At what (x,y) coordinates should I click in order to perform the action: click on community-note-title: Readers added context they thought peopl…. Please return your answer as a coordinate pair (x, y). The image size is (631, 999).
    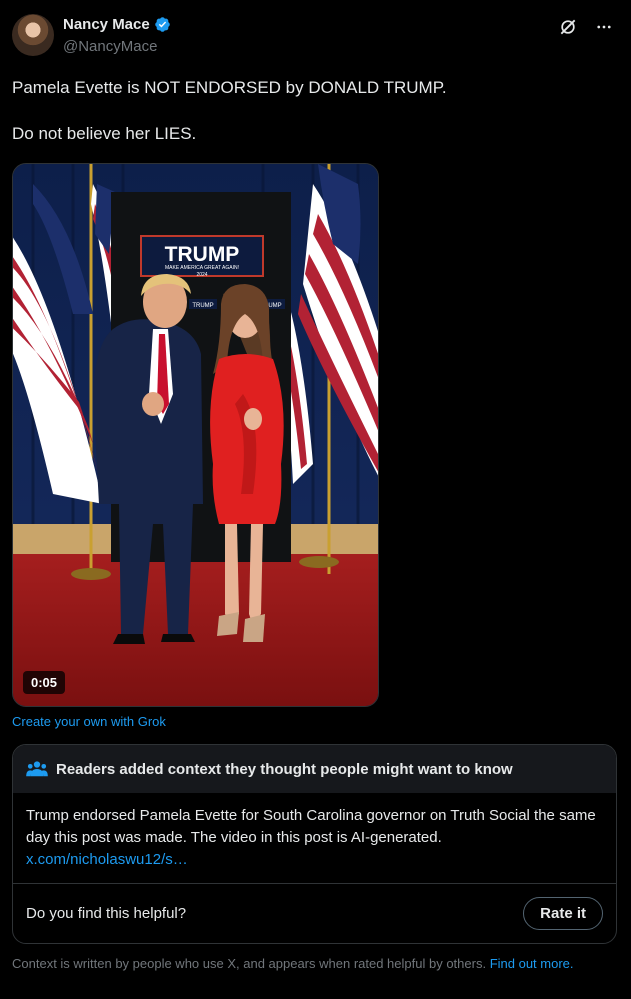
    Looking at the image, I should click on (284, 769).